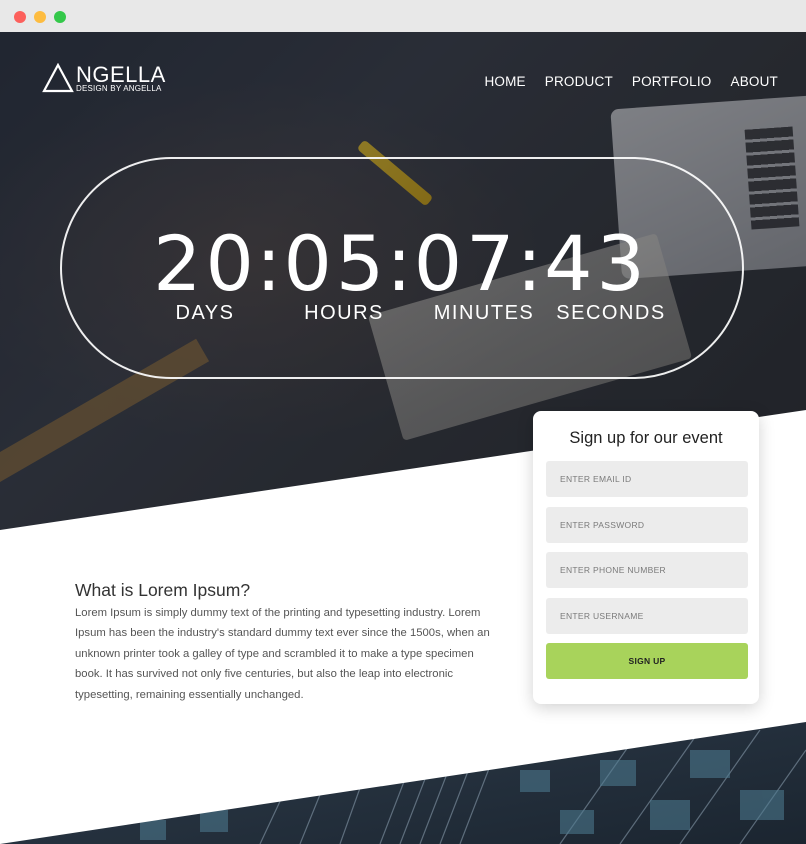 The image size is (806, 844). Describe the element at coordinates (504, 81) in the screenshot. I see `nav-home: HOME` at that location.